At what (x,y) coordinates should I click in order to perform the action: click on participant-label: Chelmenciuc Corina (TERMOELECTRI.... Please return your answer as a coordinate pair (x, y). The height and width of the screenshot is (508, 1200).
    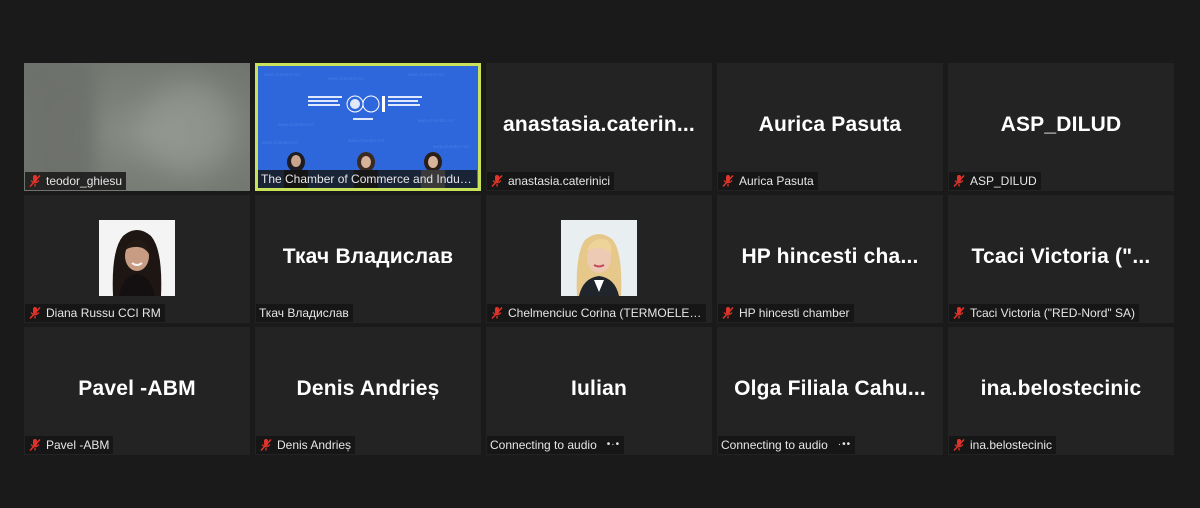
    Looking at the image, I should click on (596, 313).